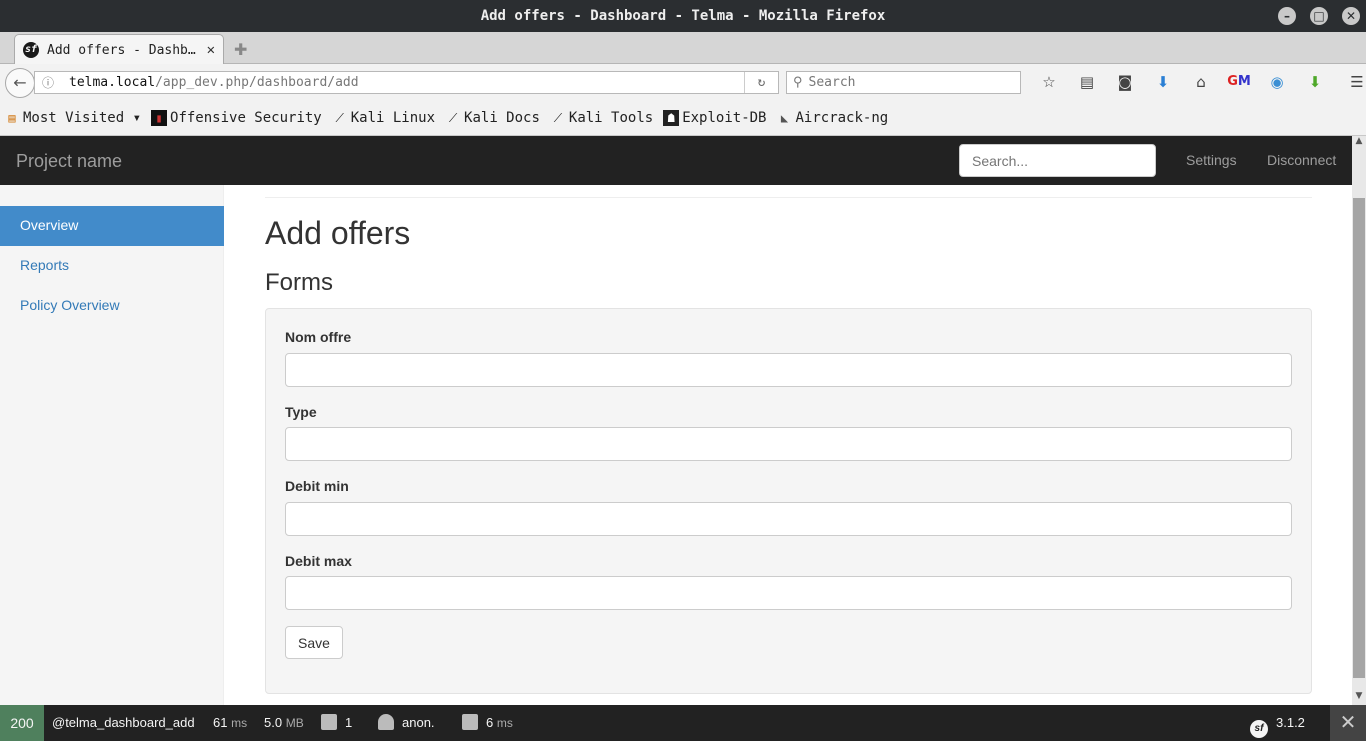 The image size is (1366, 741). I want to click on downloads-icon: ⬇, so click(1163, 82).